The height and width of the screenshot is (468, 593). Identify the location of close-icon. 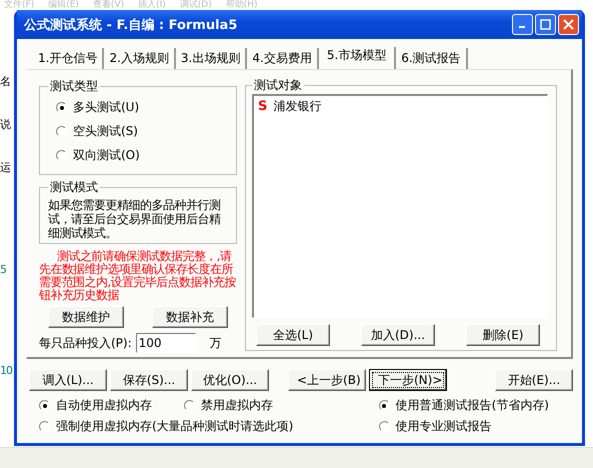
(568, 24).